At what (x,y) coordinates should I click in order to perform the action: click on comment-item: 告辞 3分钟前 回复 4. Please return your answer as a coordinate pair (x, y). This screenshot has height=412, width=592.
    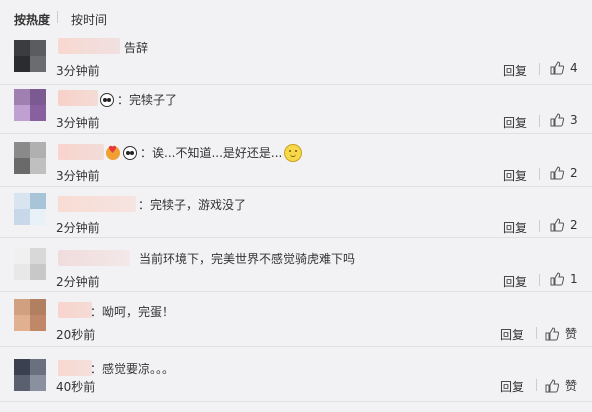
    Looking at the image, I should click on (296, 60).